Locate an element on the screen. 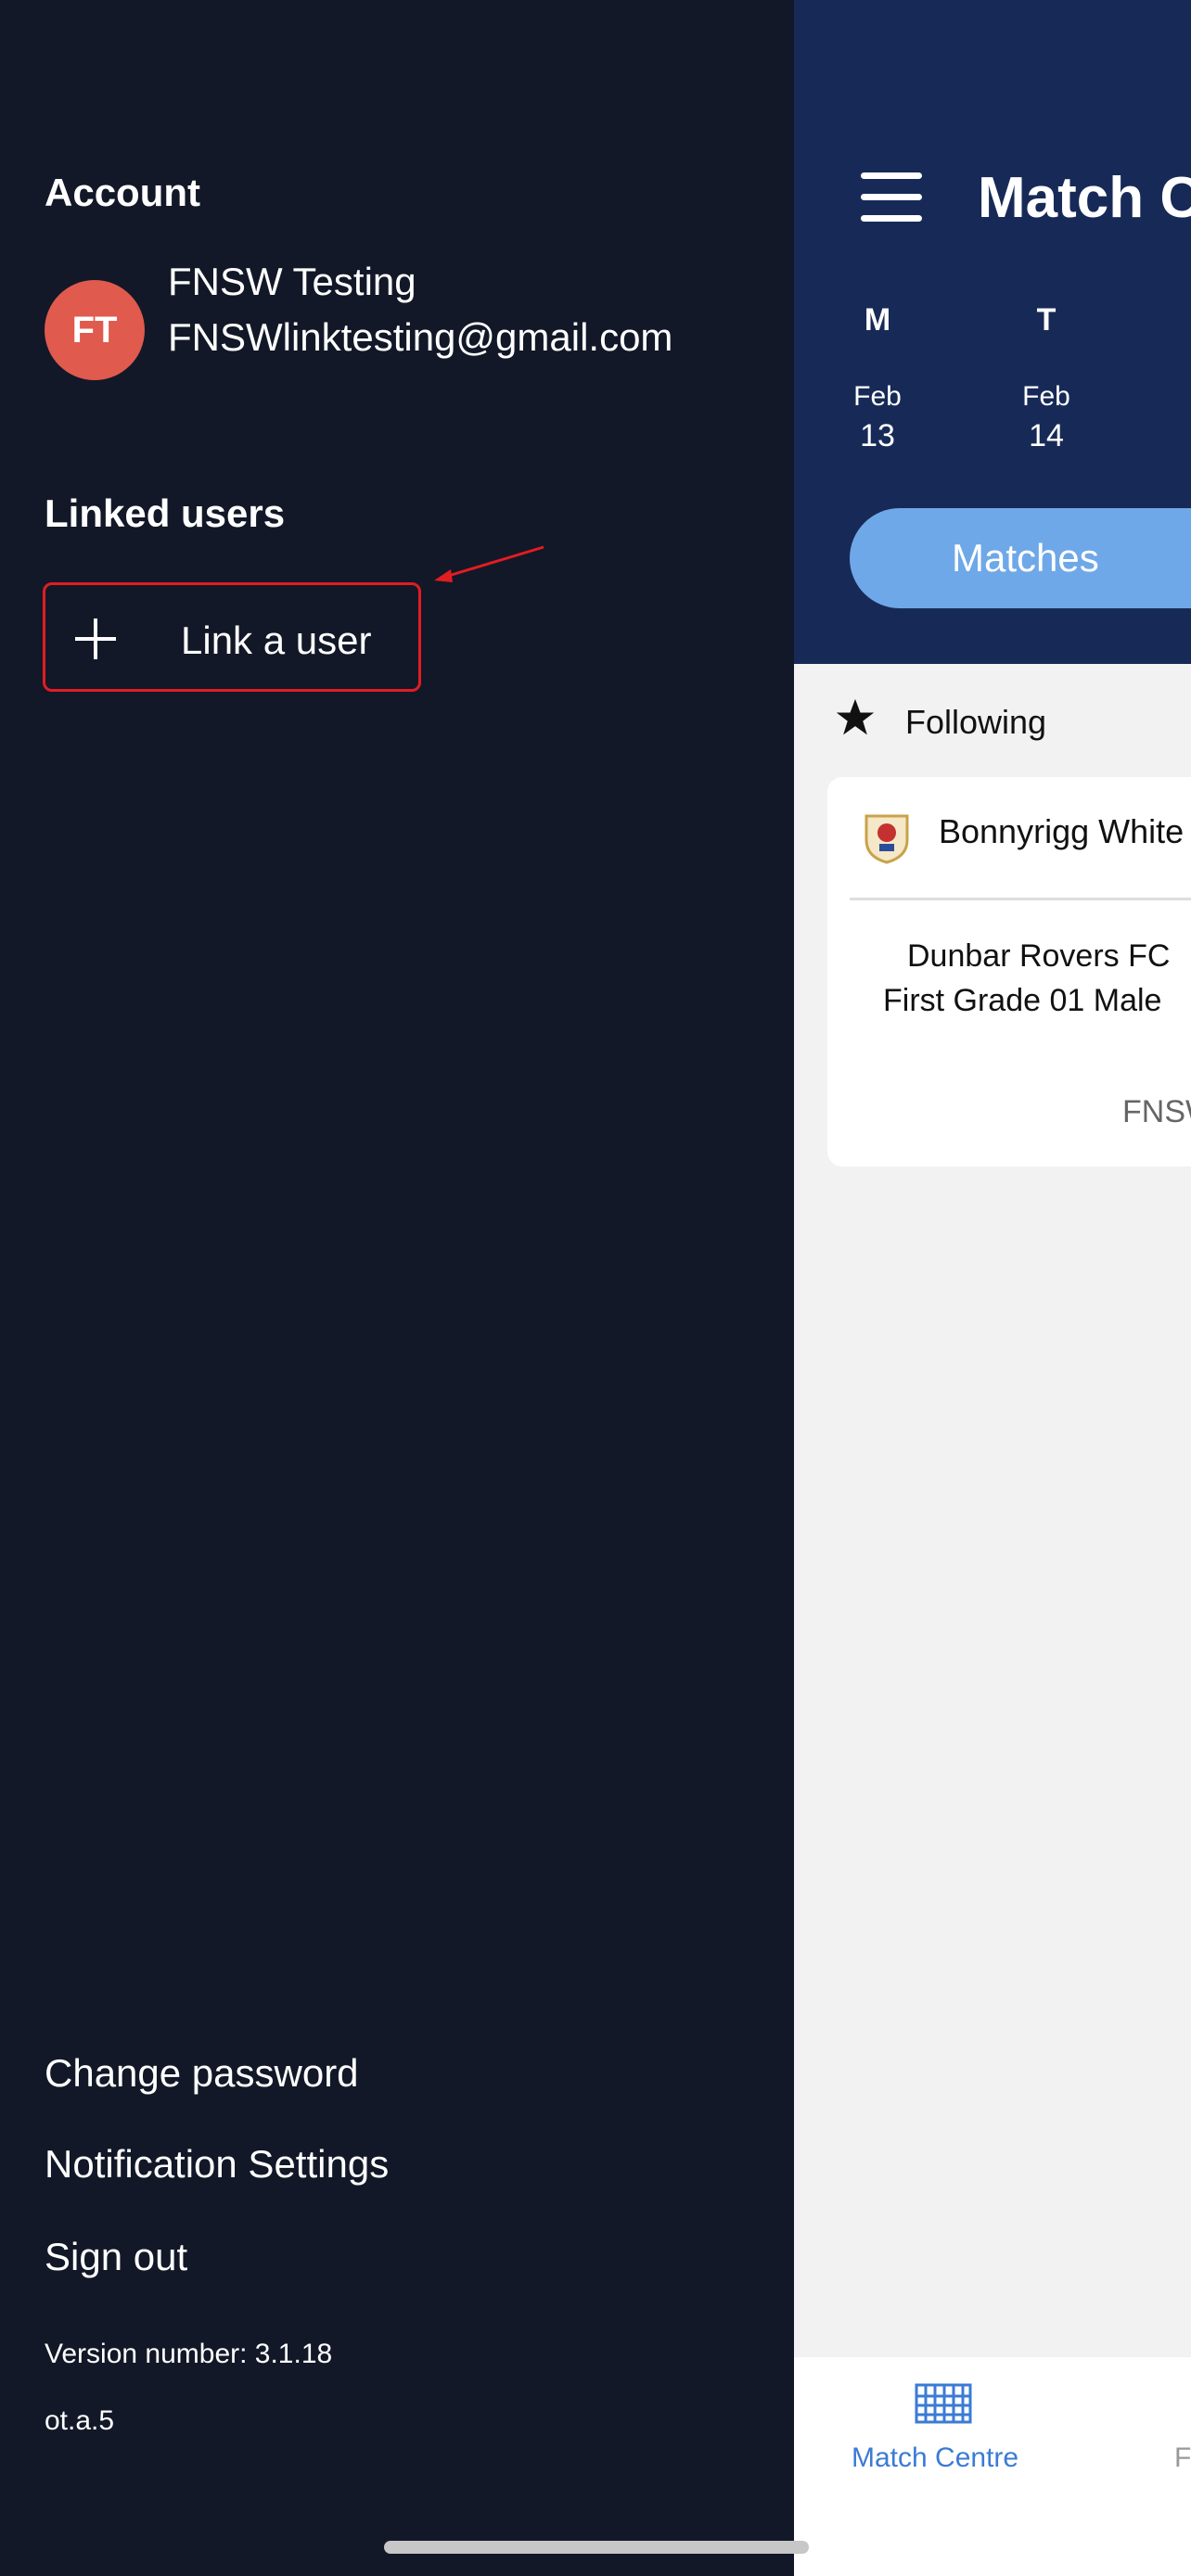 The image size is (1191, 2576). following-label: Following is located at coordinates (976, 722).